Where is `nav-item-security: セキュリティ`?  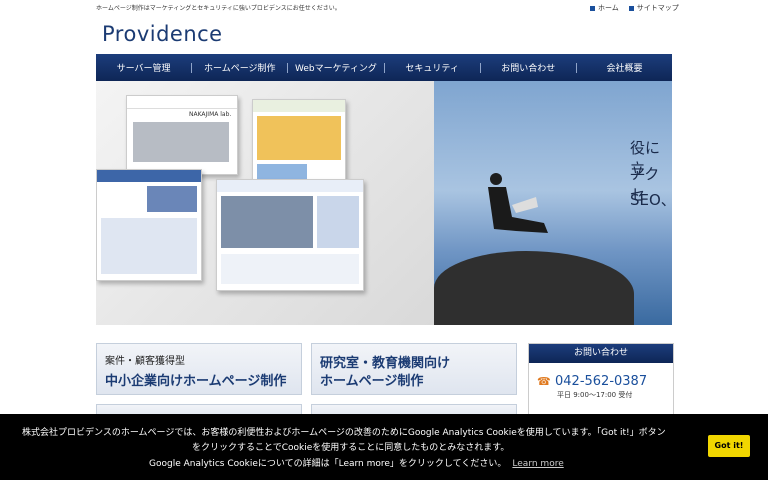
nav-item-security: セキュリティ is located at coordinates (432, 67).